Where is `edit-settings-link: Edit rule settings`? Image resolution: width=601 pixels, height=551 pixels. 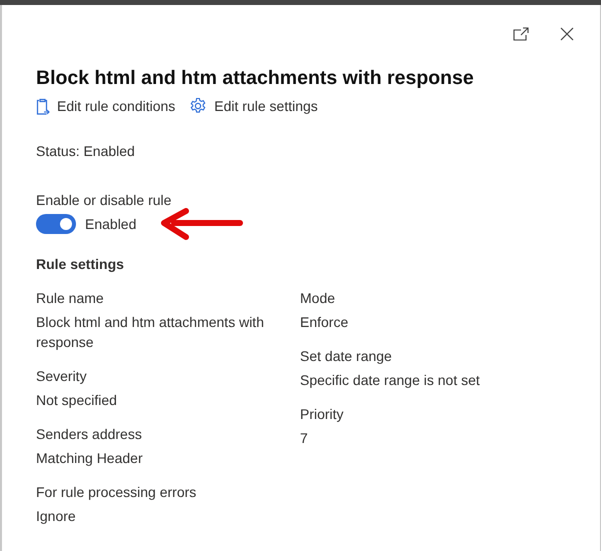
edit-settings-link: Edit rule settings is located at coordinates (253, 106).